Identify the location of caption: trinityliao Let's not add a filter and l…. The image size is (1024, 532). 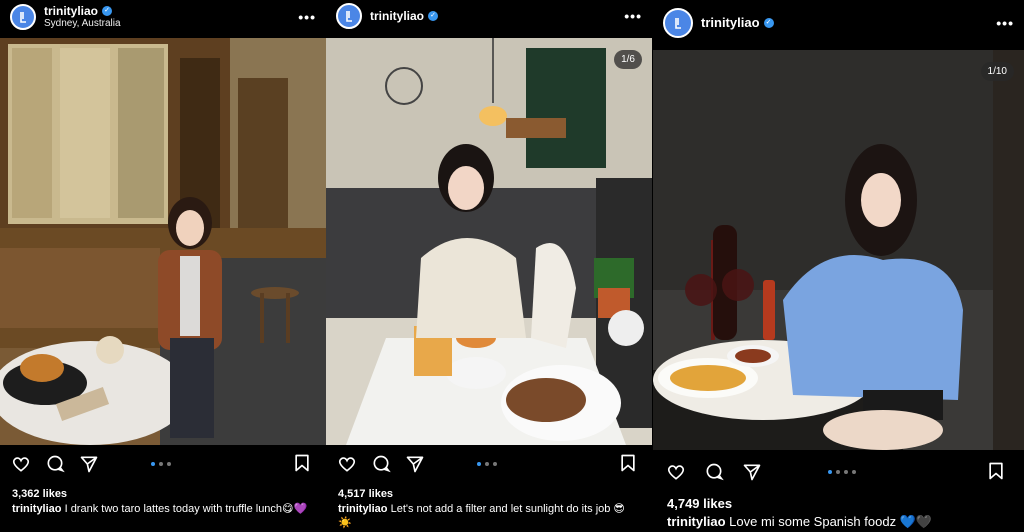
(488, 516).